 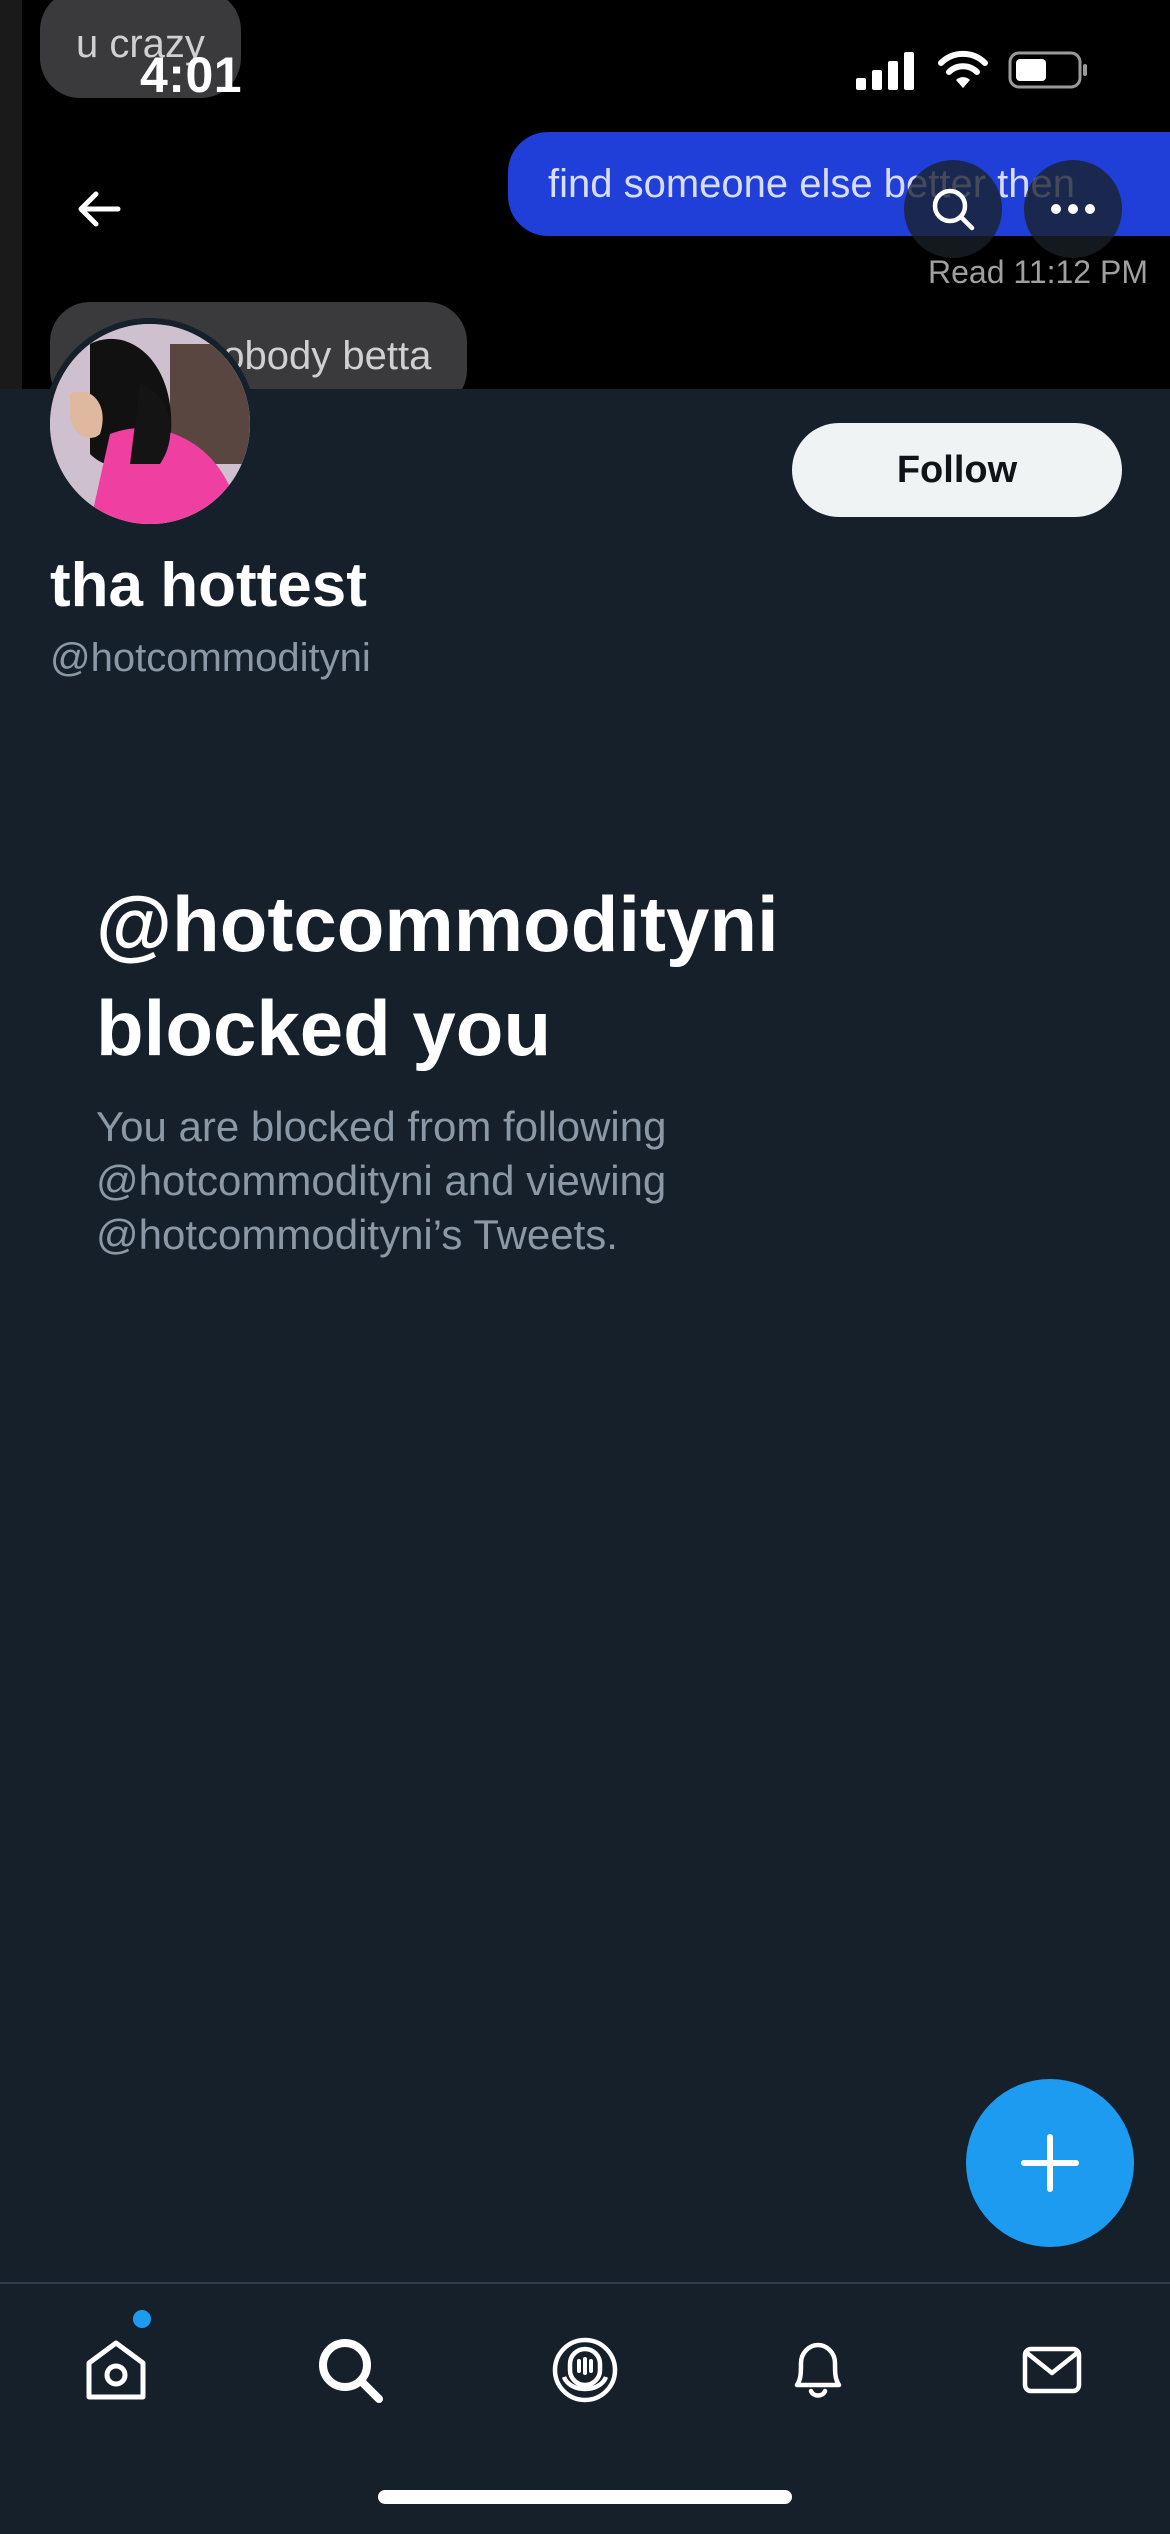 What do you see at coordinates (885, 71) in the screenshot?
I see `signal-icon` at bounding box center [885, 71].